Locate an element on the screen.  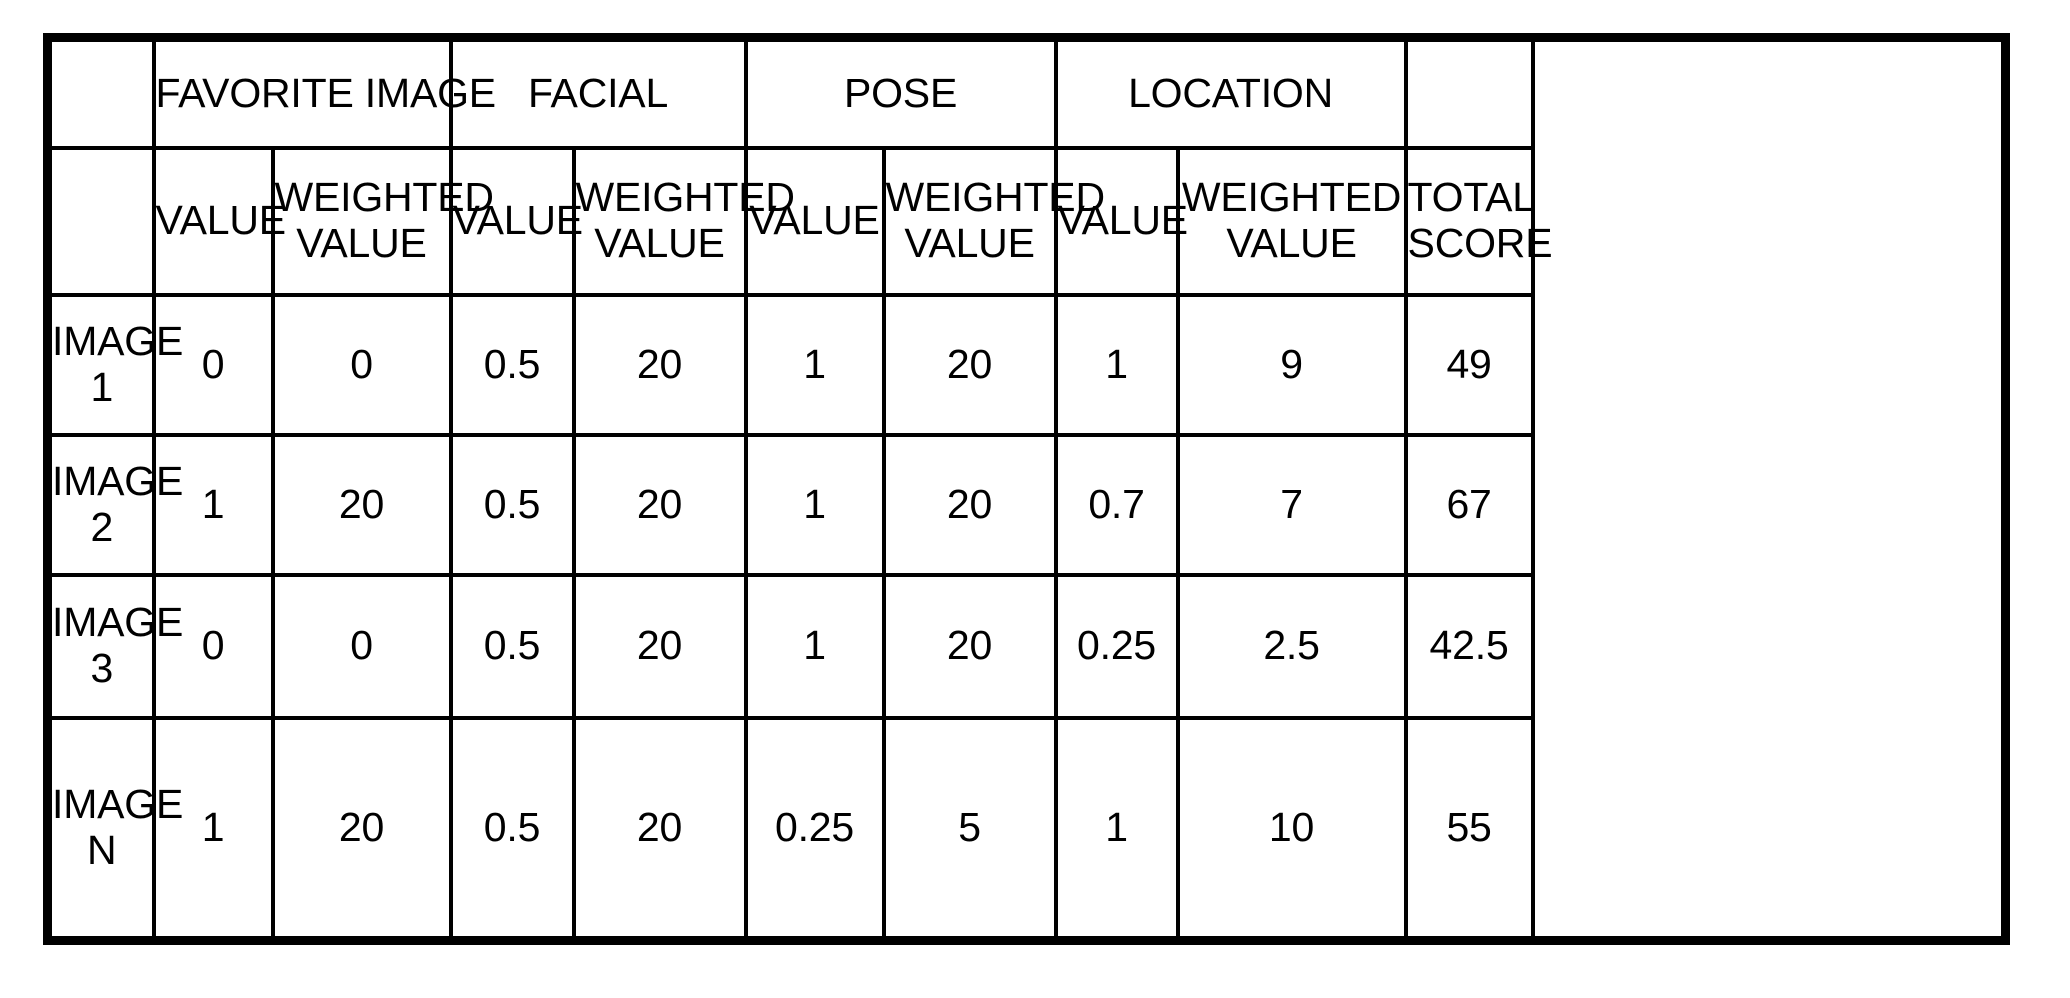
group-header-total-spacer is located at coordinates (1469, 92).